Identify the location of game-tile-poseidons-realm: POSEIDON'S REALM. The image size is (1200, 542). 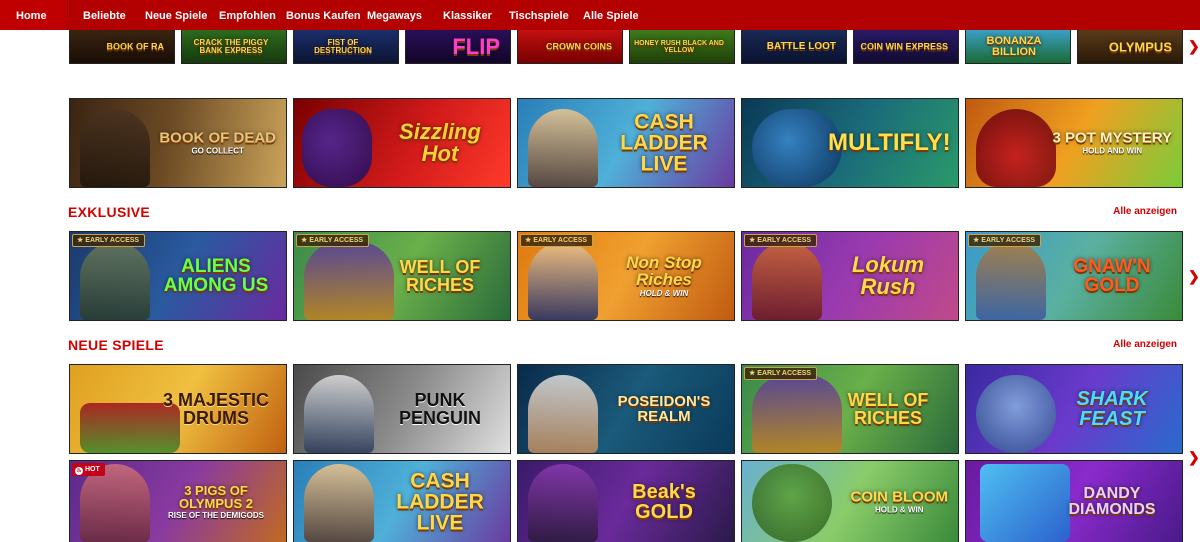
(626, 409).